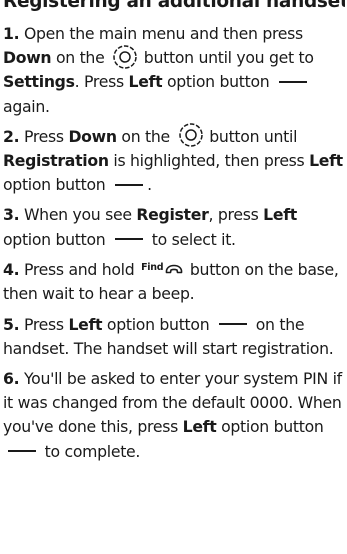 Image resolution: width=347 pixels, height=554 pixels. I want to click on find-label: Find, so click(152, 268).